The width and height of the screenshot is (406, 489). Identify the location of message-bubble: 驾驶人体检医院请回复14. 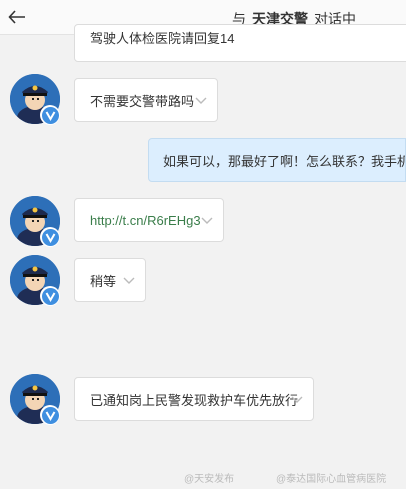
(240, 43).